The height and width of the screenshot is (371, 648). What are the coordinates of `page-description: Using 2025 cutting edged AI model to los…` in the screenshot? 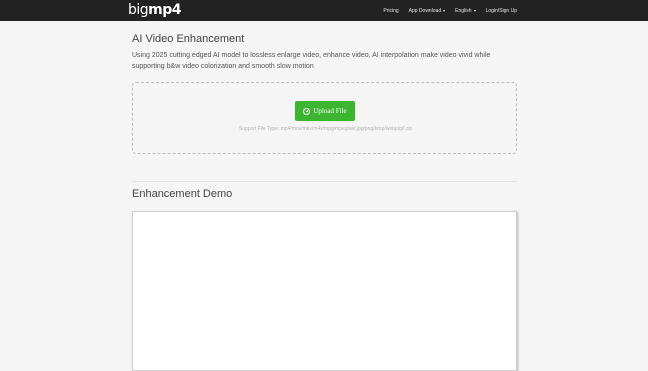 It's located at (311, 61).